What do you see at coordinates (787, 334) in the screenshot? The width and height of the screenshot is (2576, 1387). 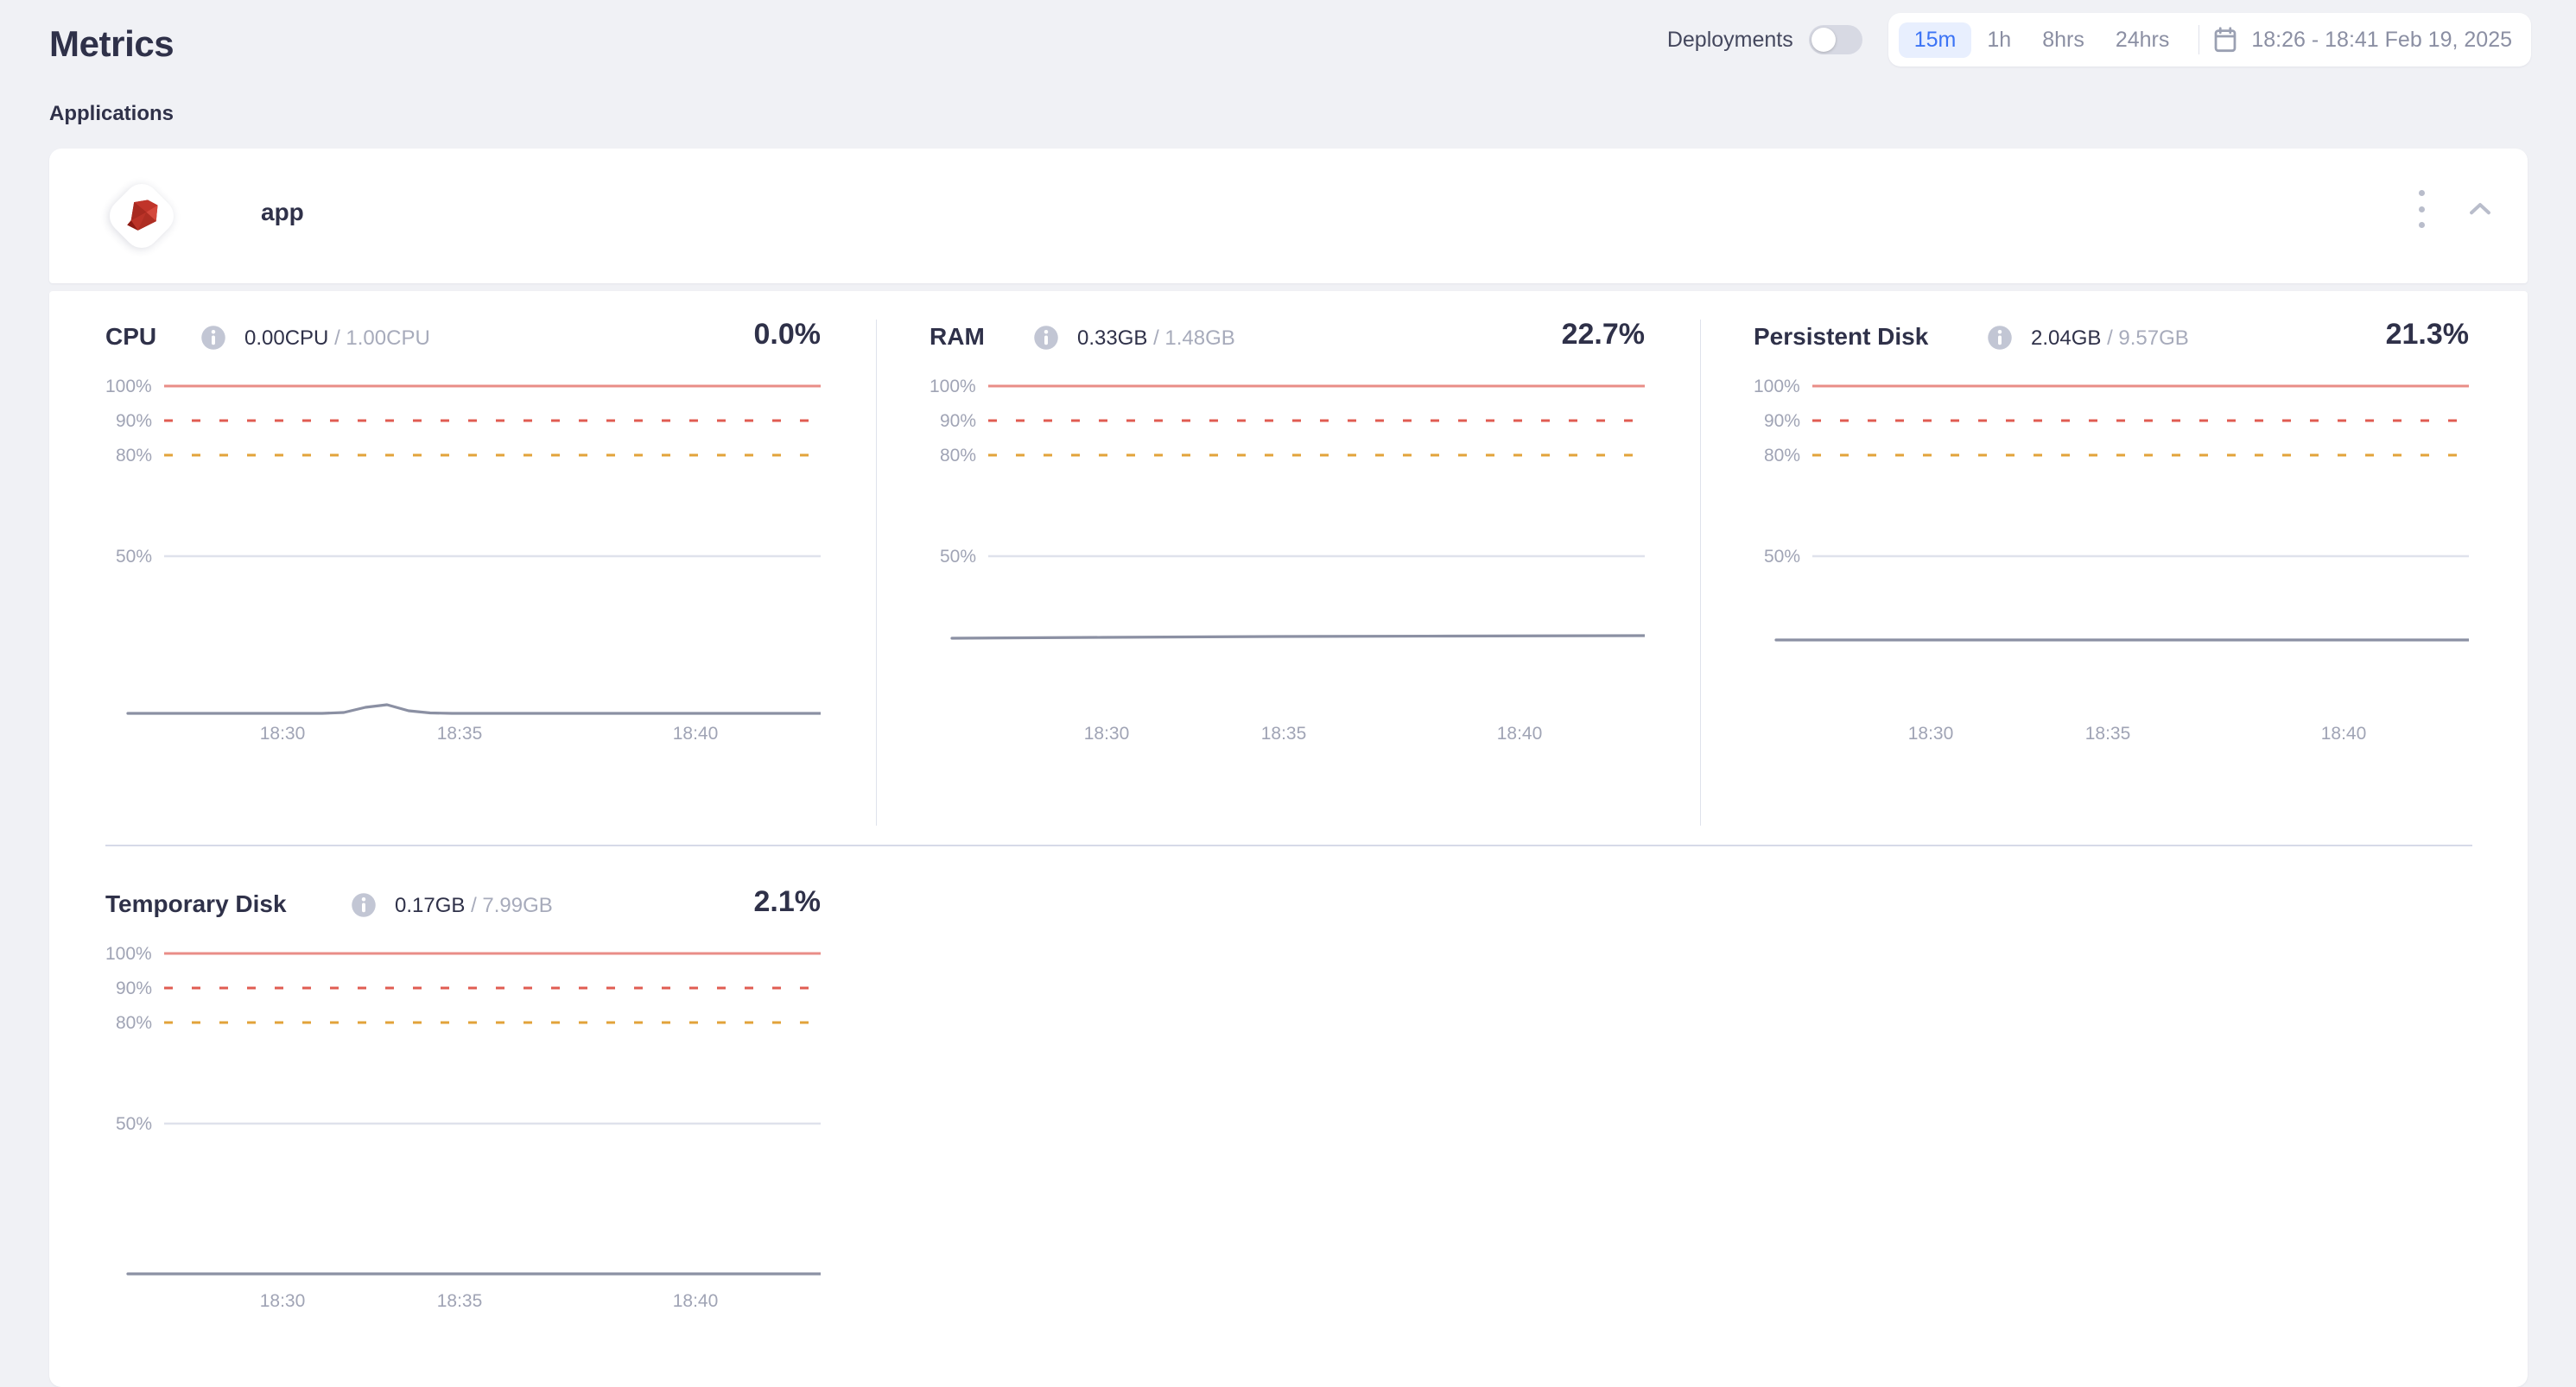 I see `metric-percent-cpu: 0.0%` at bounding box center [787, 334].